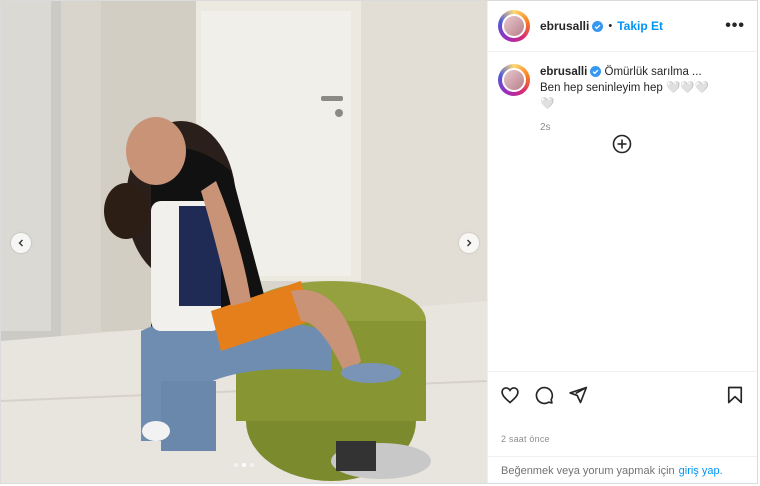 Image resolution: width=760 pixels, height=486 pixels. I want to click on action-bar, so click(622, 394).